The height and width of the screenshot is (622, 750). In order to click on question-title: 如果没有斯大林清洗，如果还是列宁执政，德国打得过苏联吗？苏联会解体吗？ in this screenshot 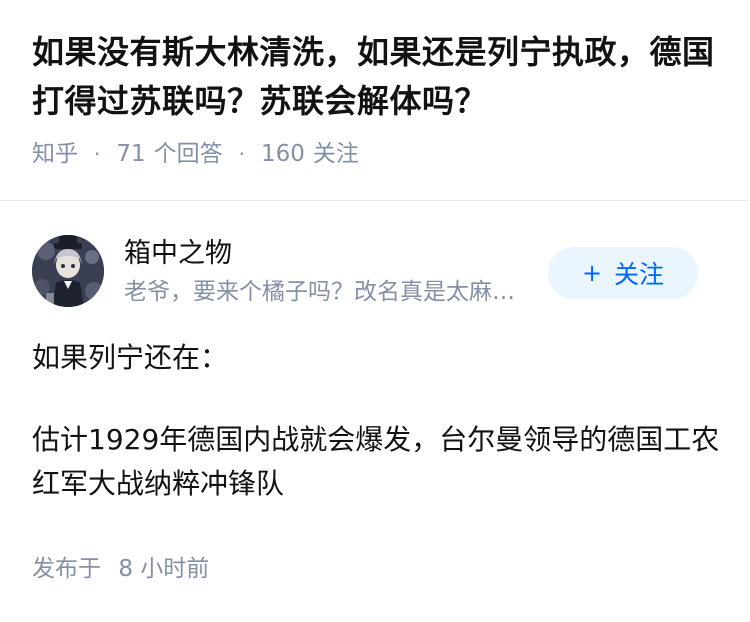, I will do `click(377, 77)`.